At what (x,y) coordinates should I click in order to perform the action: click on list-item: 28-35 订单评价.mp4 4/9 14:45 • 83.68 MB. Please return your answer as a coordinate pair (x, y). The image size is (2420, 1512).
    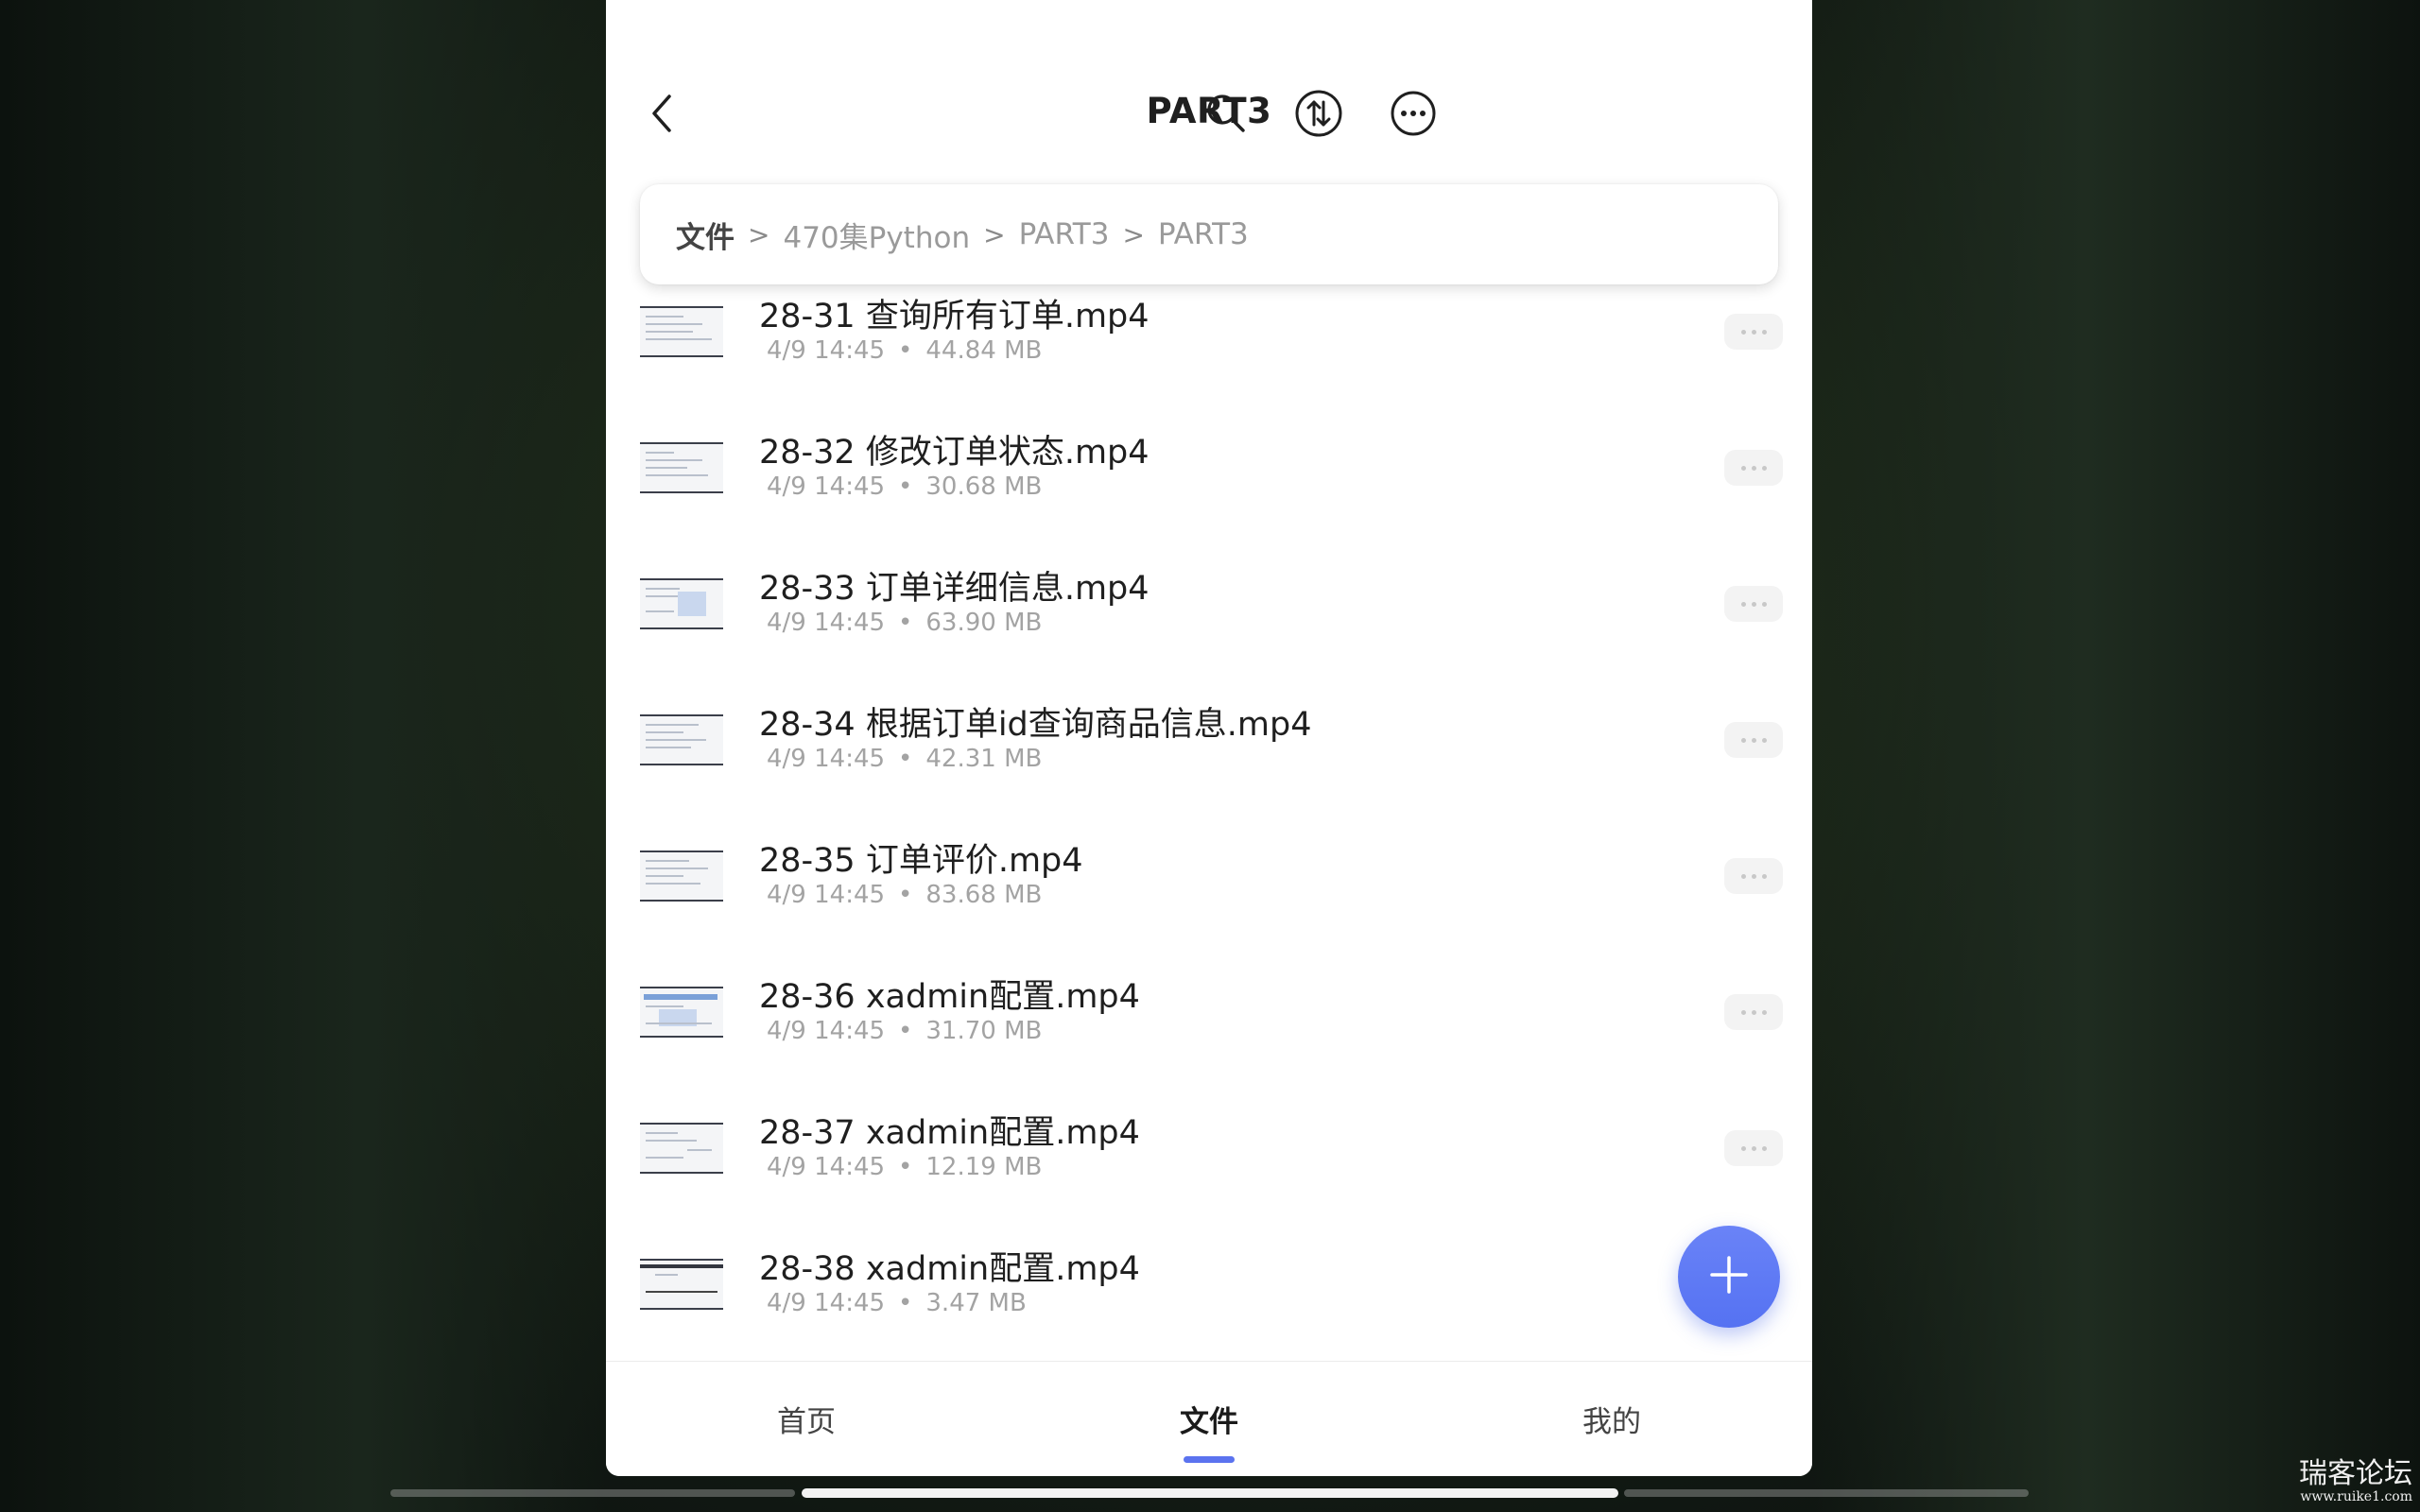
    Looking at the image, I should click on (1209, 884).